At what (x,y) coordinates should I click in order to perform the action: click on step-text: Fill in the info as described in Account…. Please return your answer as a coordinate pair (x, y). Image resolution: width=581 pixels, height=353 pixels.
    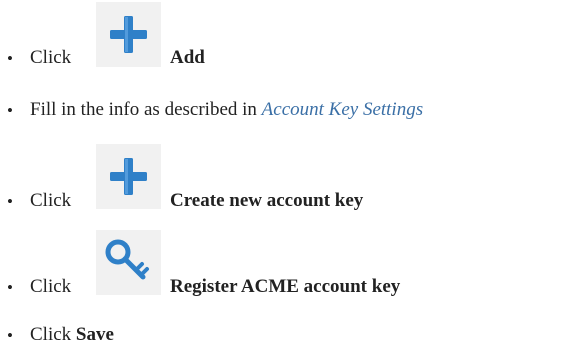
    Looking at the image, I should click on (226, 110).